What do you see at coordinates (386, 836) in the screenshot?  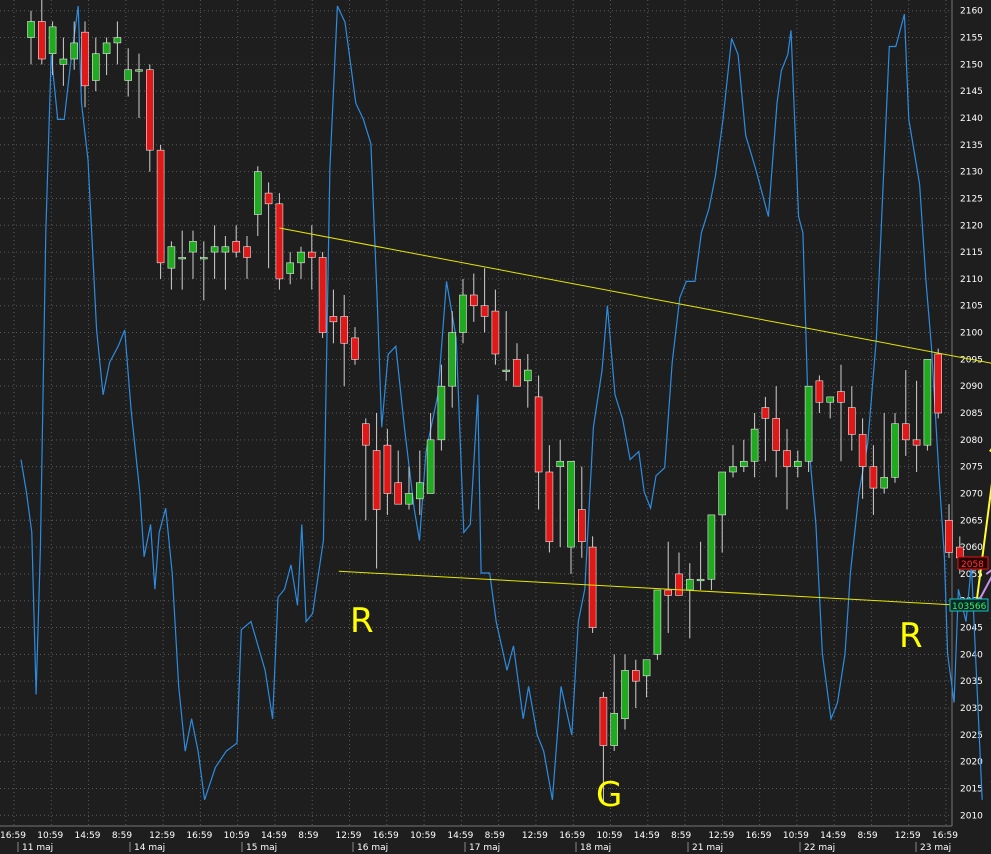 I see `x-time-label-10: 16:59` at bounding box center [386, 836].